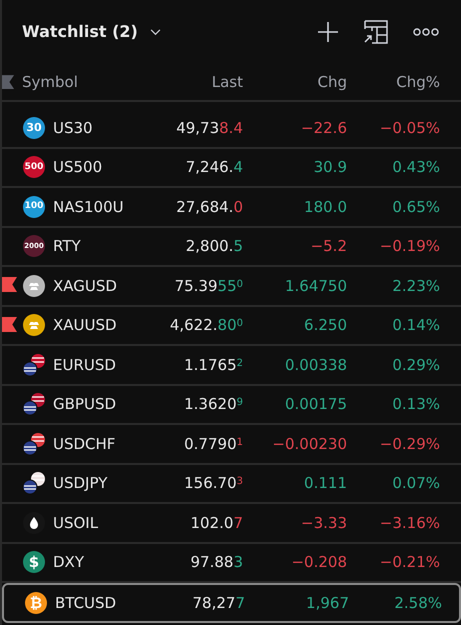  Describe the element at coordinates (85, 325) in the screenshot. I see `symbol-name: XAUUSD` at that location.